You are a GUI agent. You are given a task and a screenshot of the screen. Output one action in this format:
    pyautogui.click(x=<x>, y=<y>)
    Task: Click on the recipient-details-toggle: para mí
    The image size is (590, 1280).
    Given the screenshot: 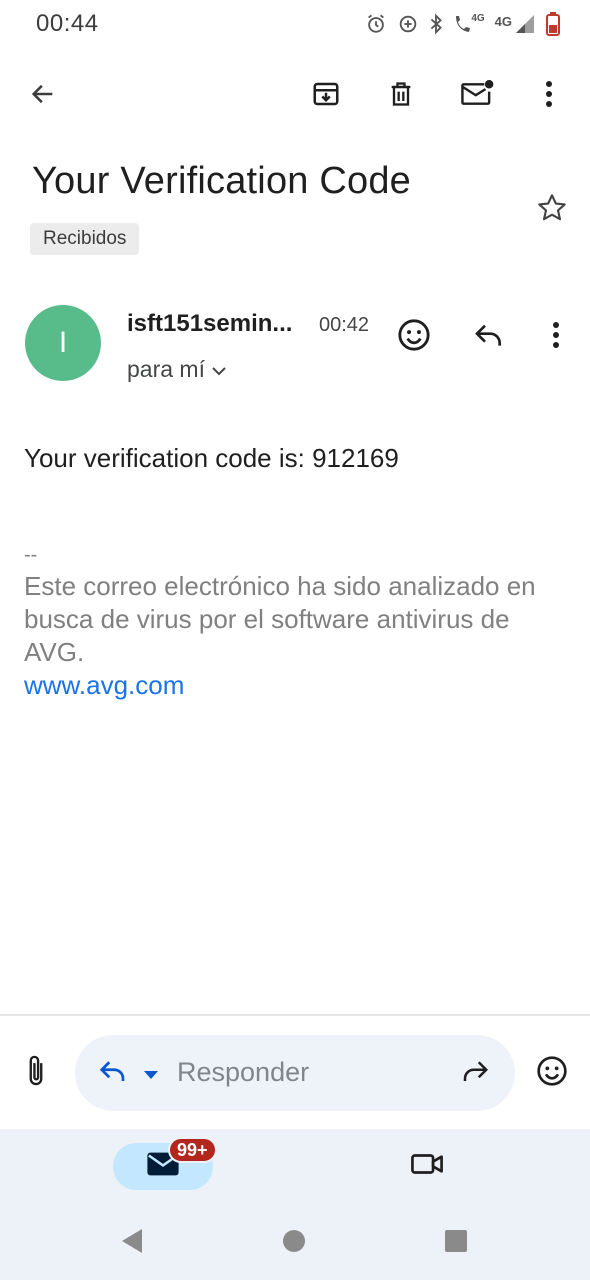 What is the action you would take?
    pyautogui.click(x=177, y=369)
    